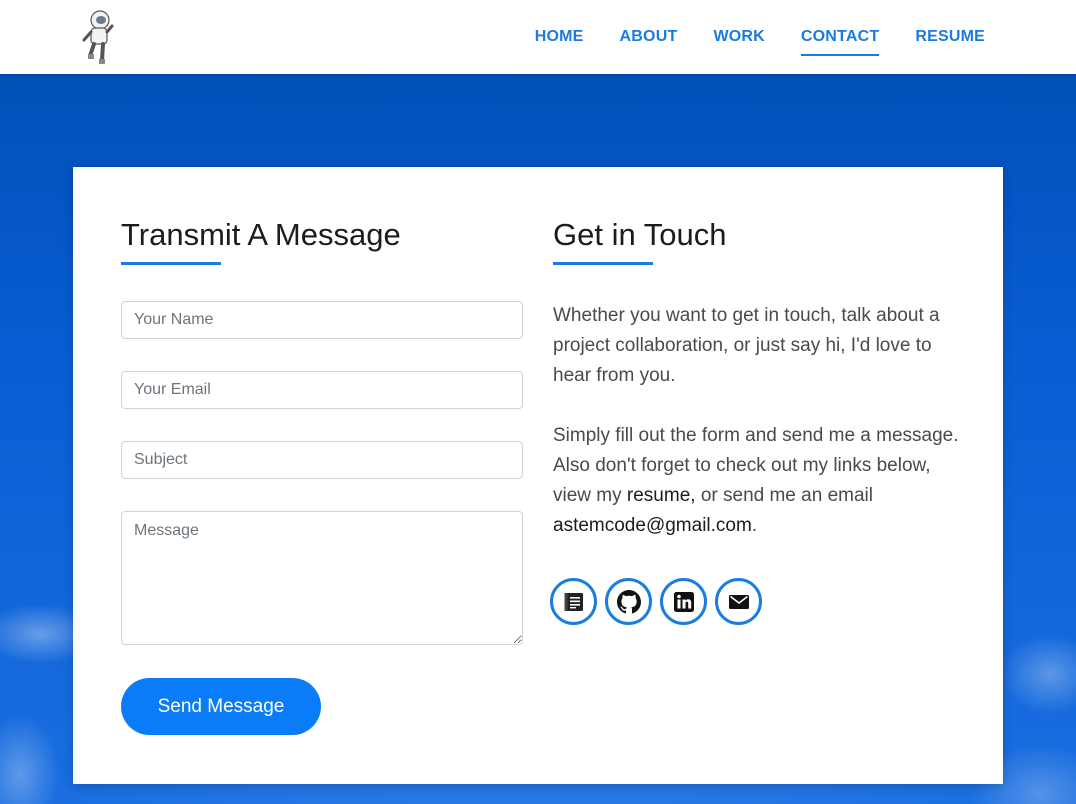 This screenshot has height=804, width=1076. Describe the element at coordinates (322, 320) in the screenshot. I see `name-input` at that location.